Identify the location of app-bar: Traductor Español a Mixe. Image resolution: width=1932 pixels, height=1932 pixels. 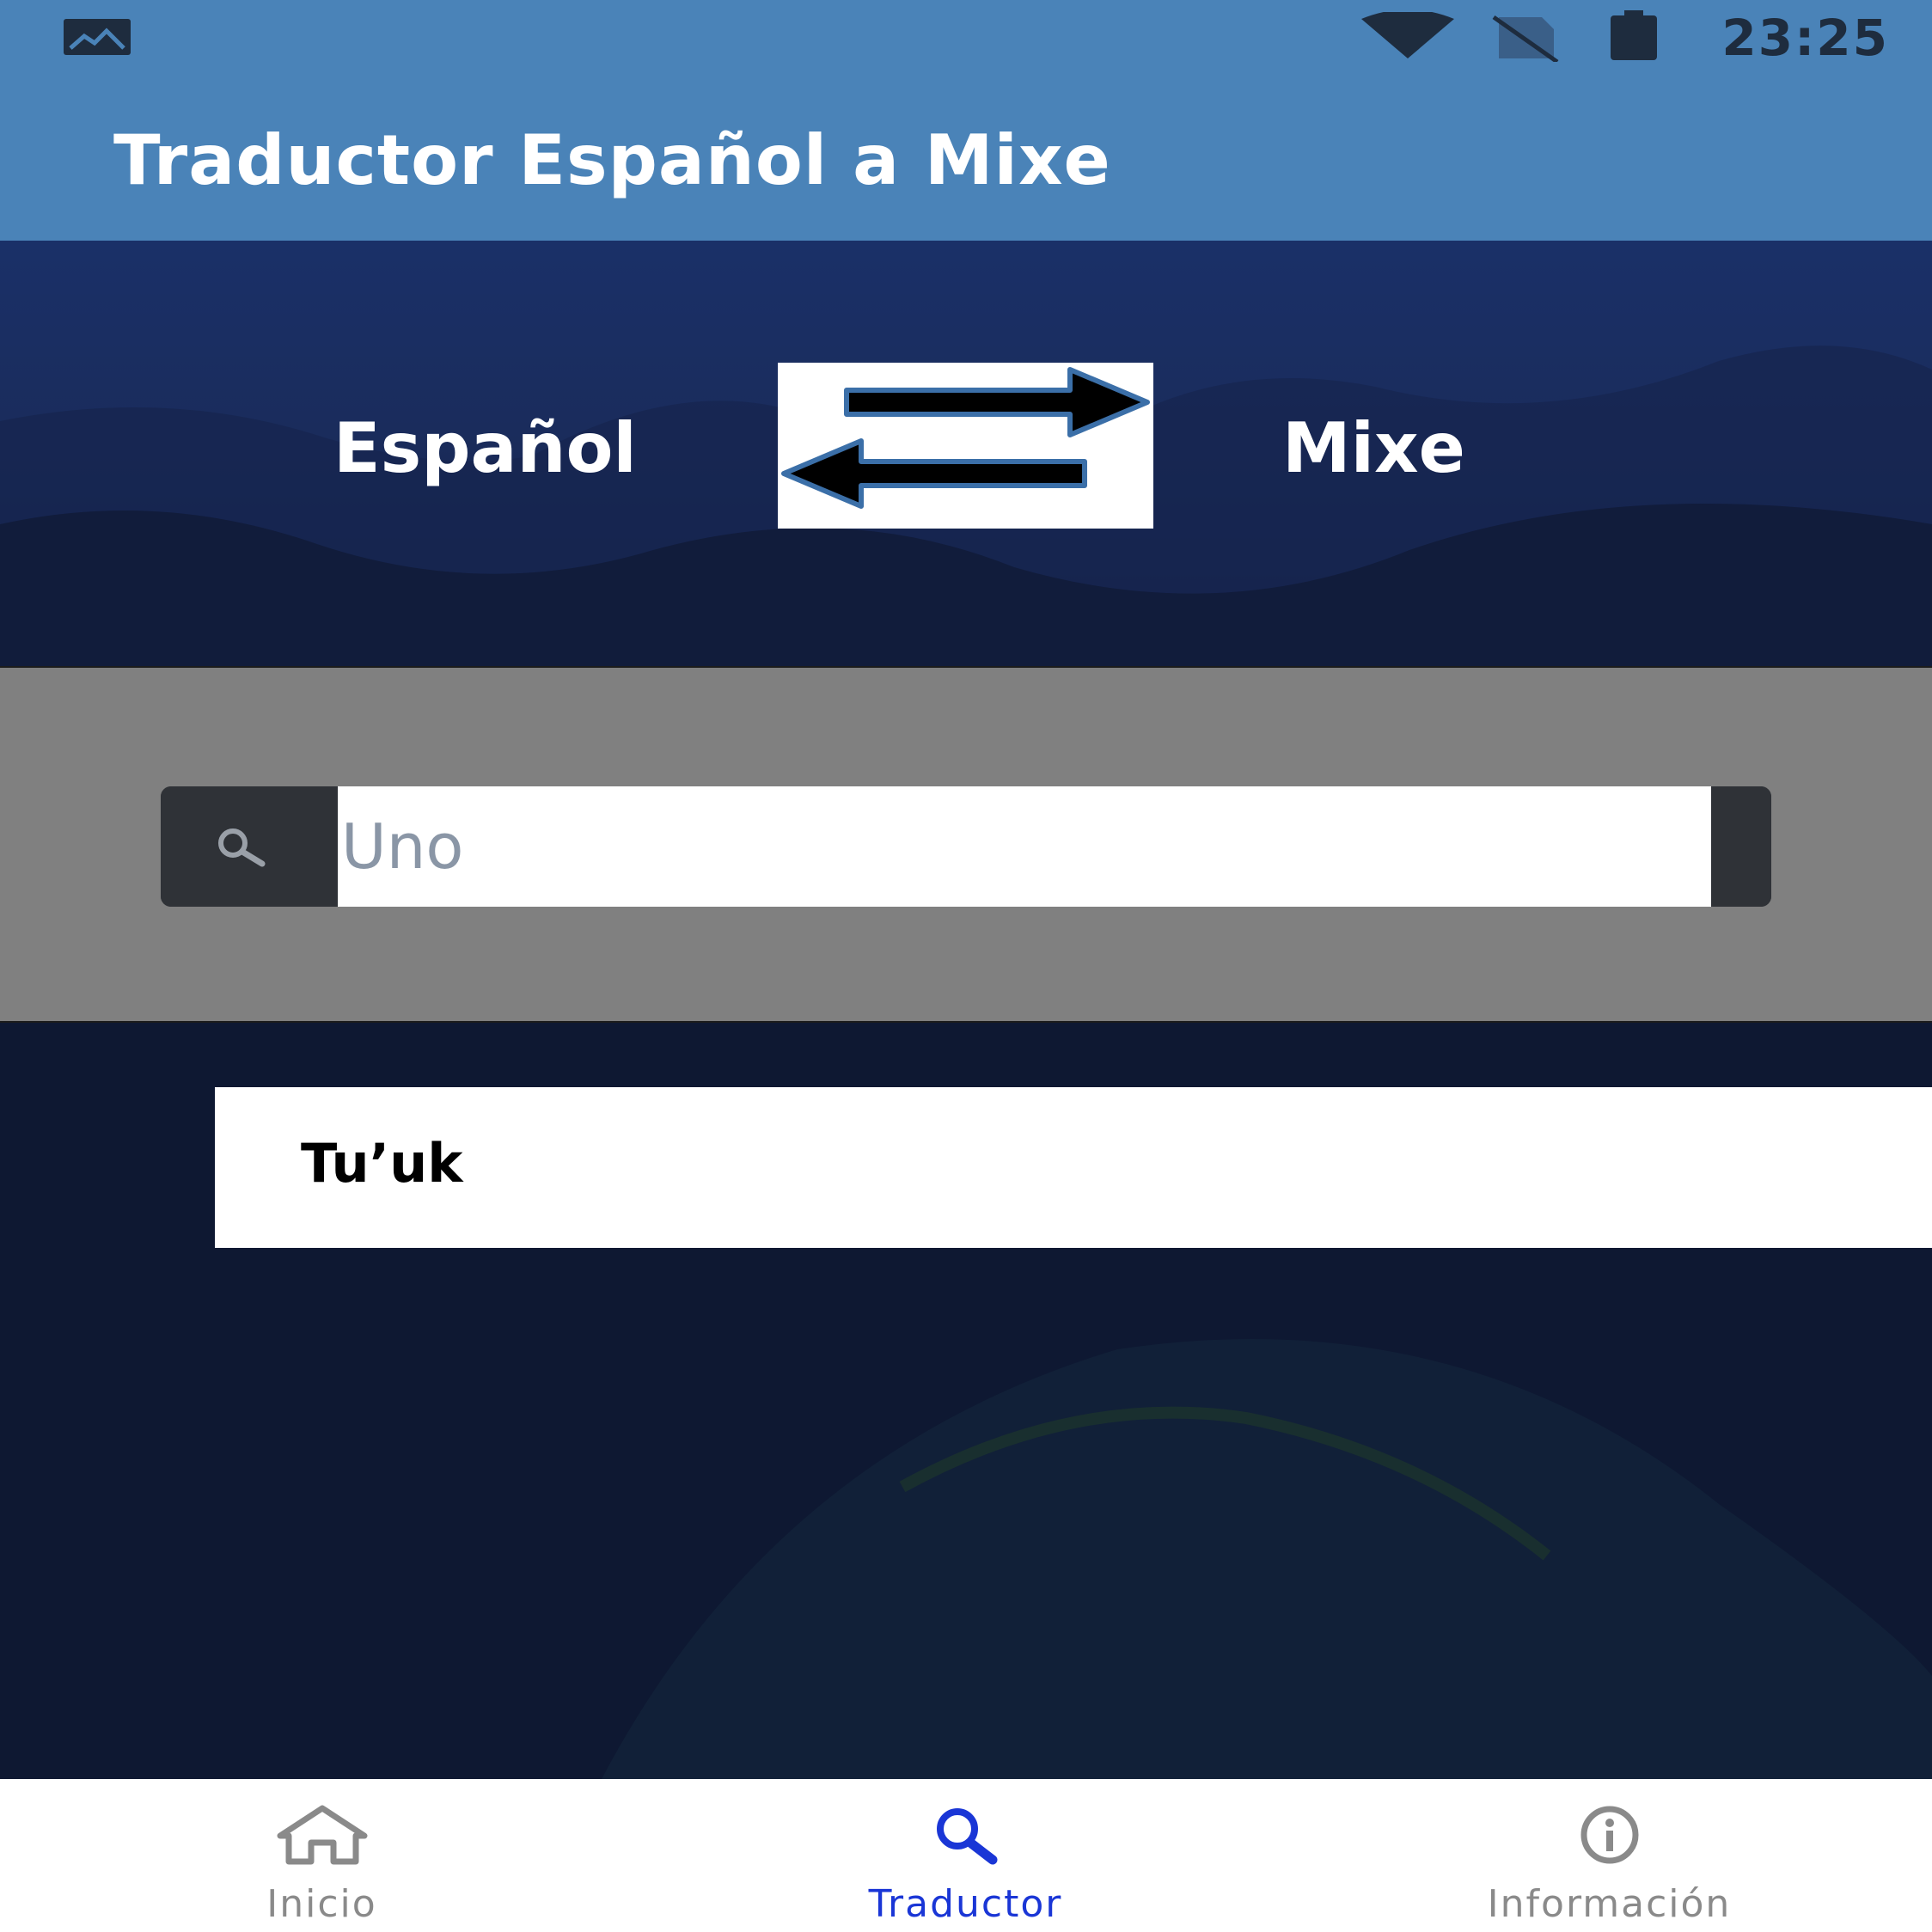
(966, 159).